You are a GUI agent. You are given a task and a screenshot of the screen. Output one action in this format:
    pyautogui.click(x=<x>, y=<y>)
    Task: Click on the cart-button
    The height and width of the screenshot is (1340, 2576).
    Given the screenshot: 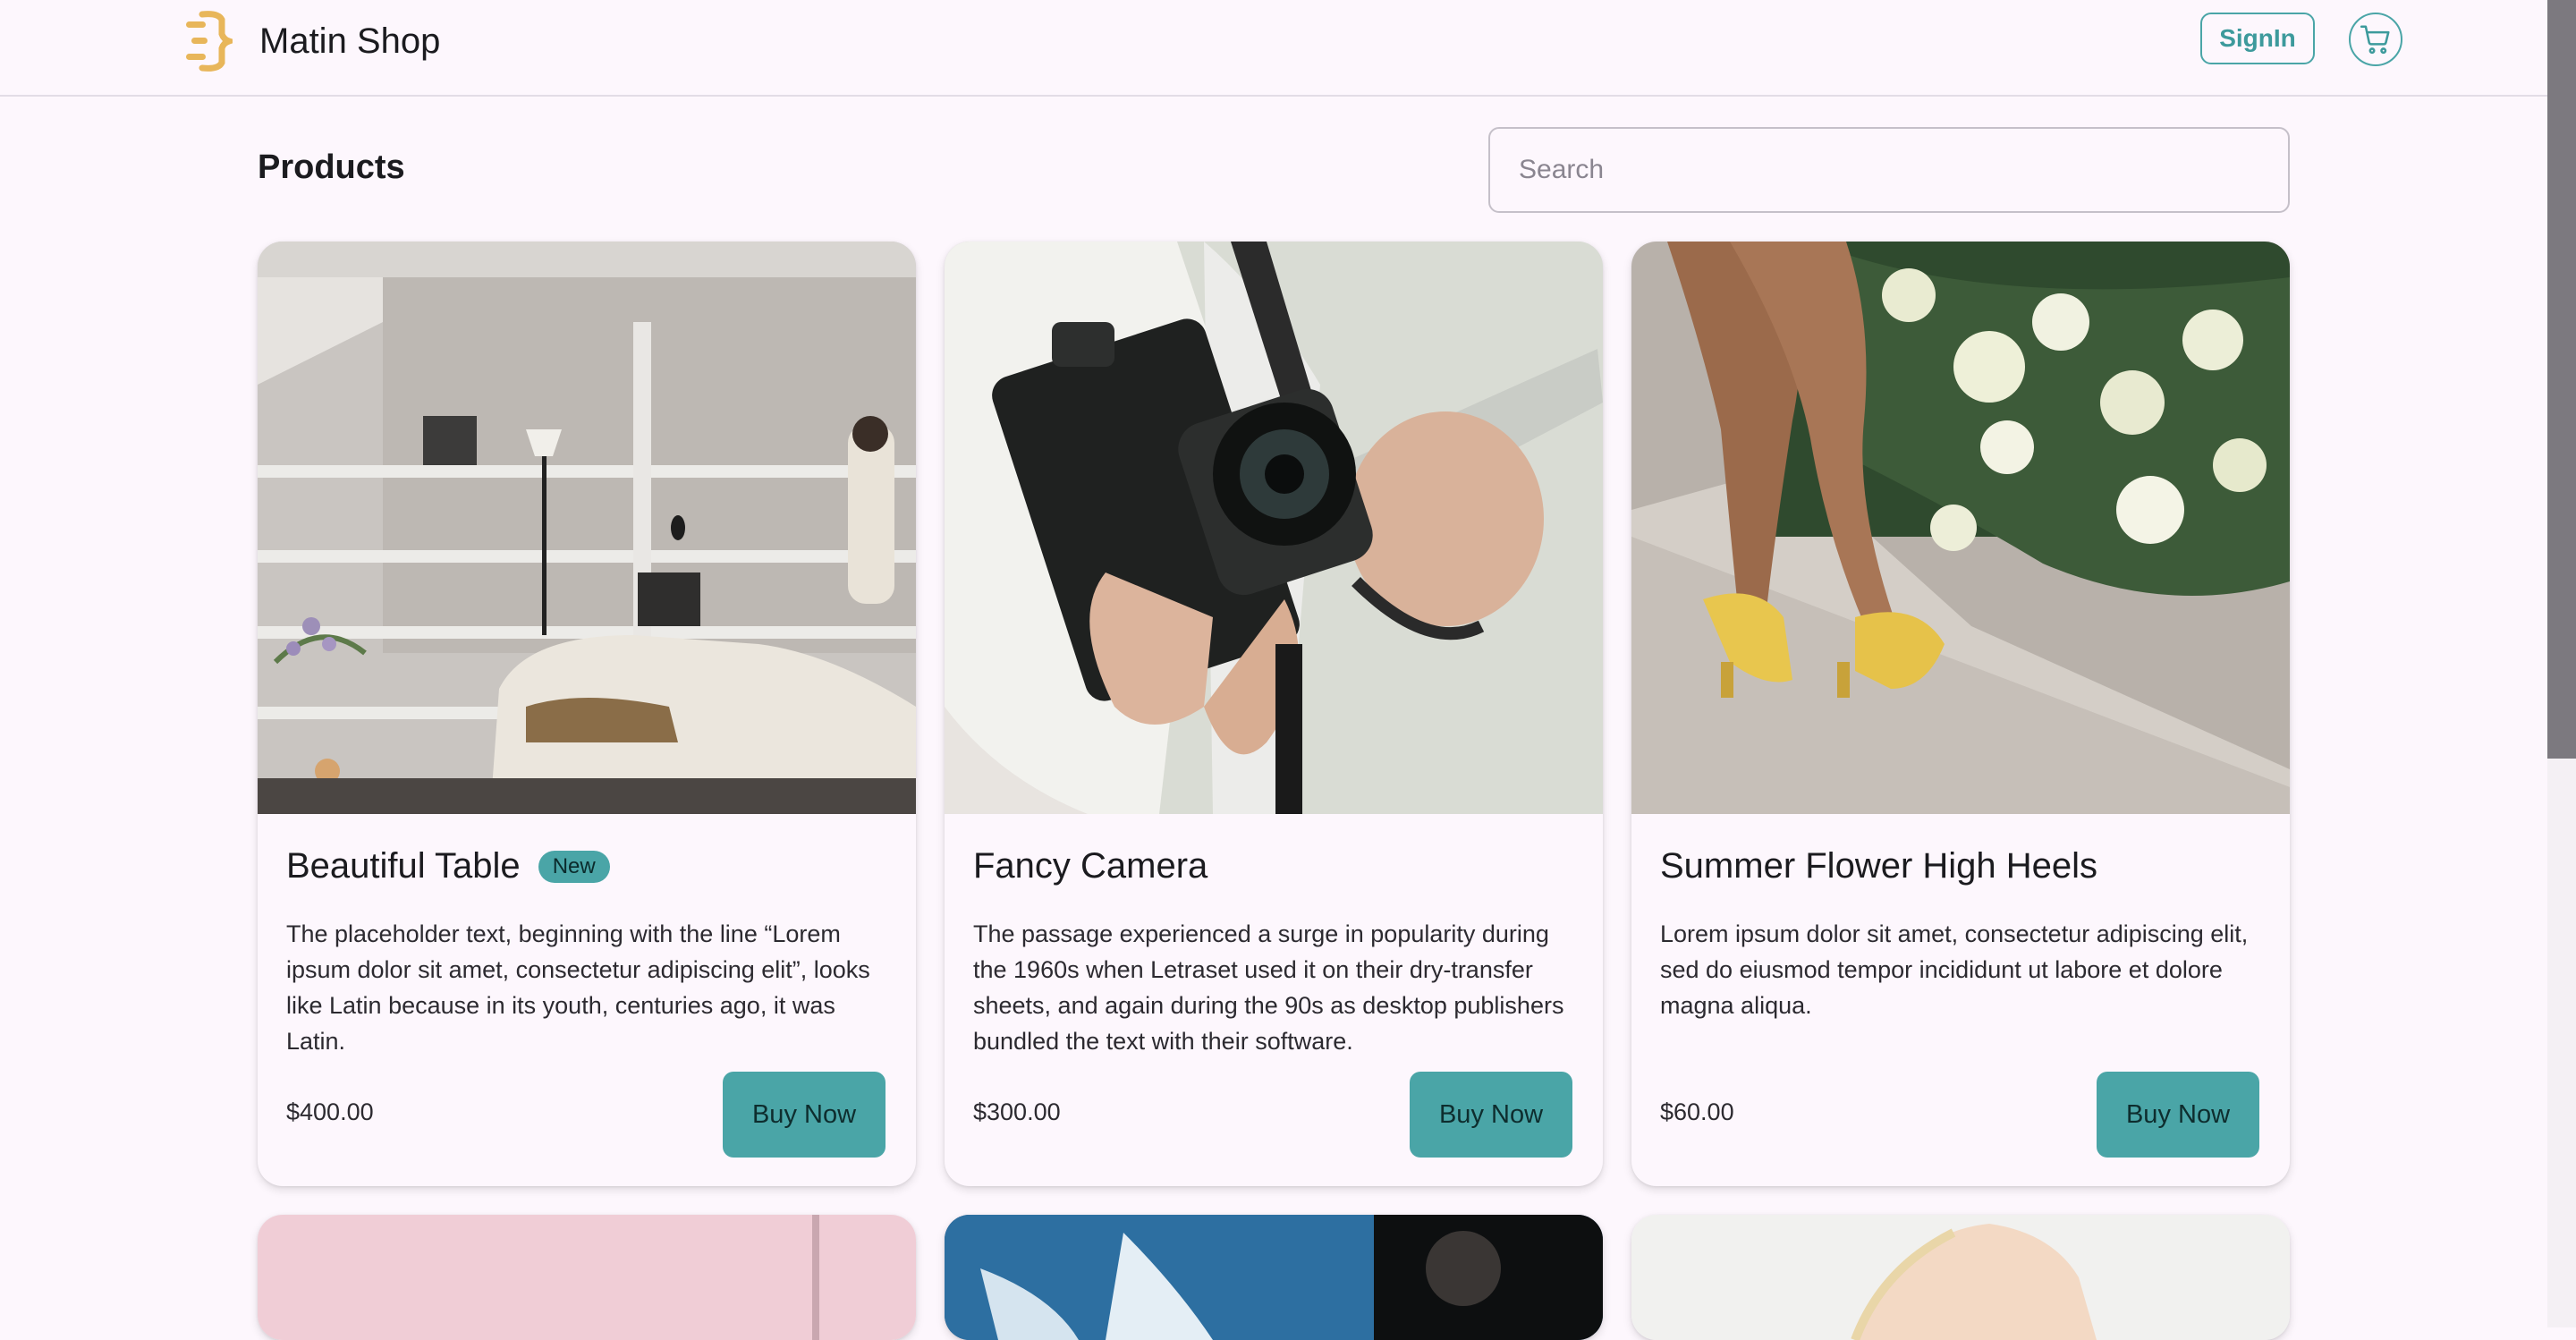 What is the action you would take?
    pyautogui.click(x=2375, y=39)
    